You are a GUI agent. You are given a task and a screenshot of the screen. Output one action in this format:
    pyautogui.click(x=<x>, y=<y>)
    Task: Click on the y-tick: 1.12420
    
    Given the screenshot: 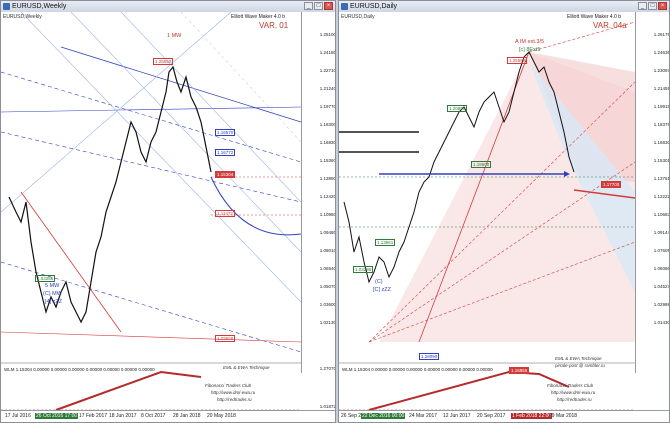 What is the action you would take?
    pyautogui.click(x=327, y=196)
    